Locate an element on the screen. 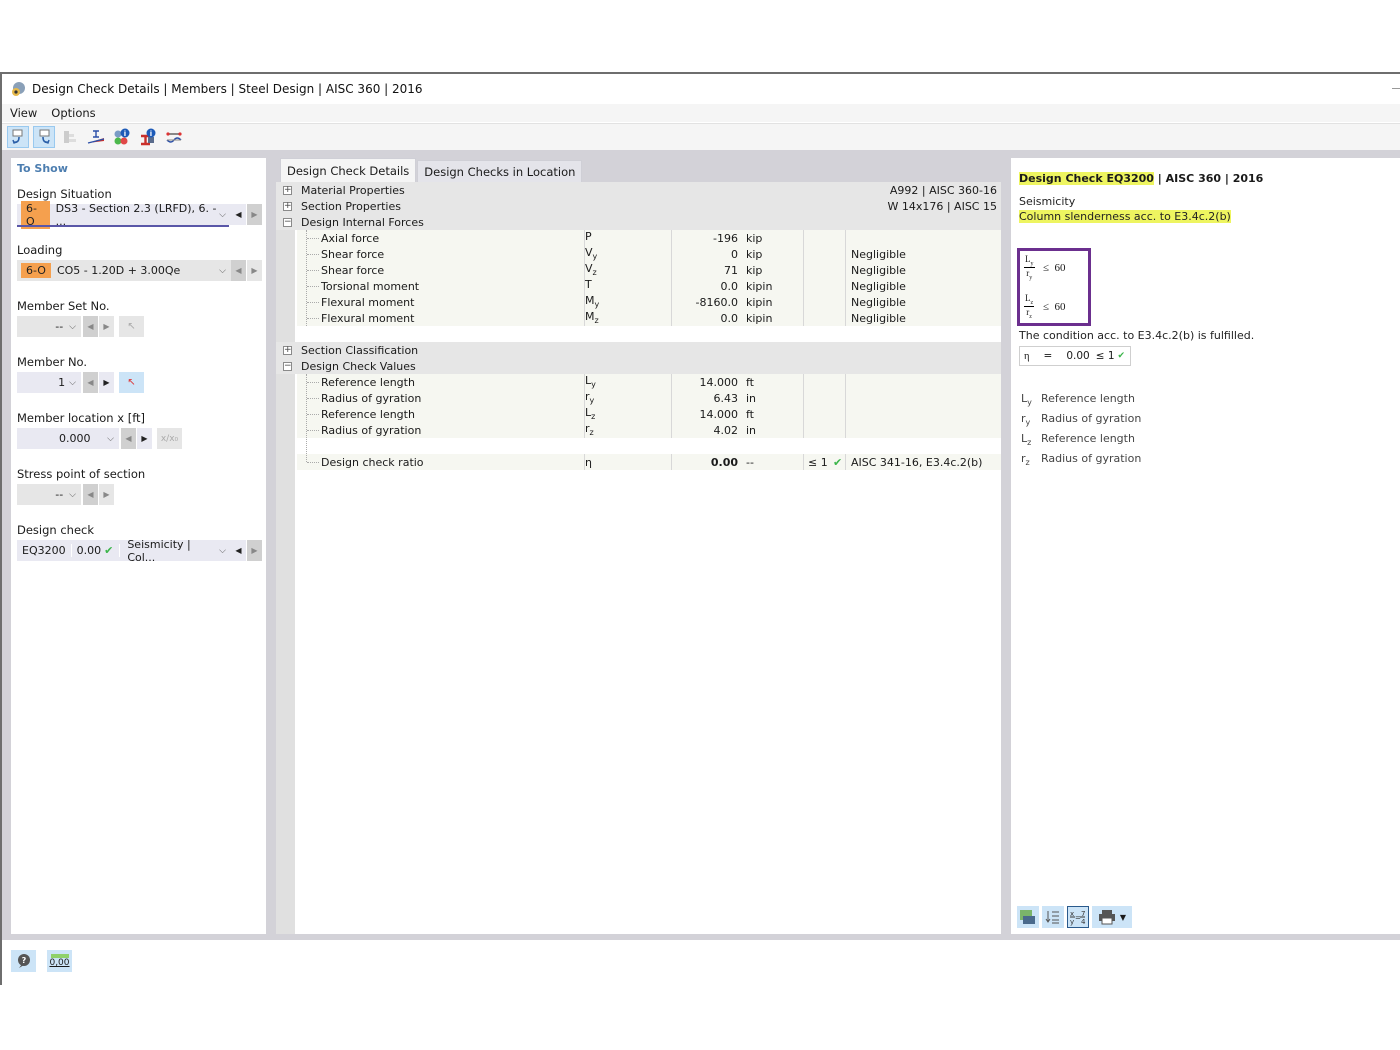 The width and height of the screenshot is (1400, 1050). table-row: Flexural moment Mz 0.0 kipin Negligible is located at coordinates (649, 318).